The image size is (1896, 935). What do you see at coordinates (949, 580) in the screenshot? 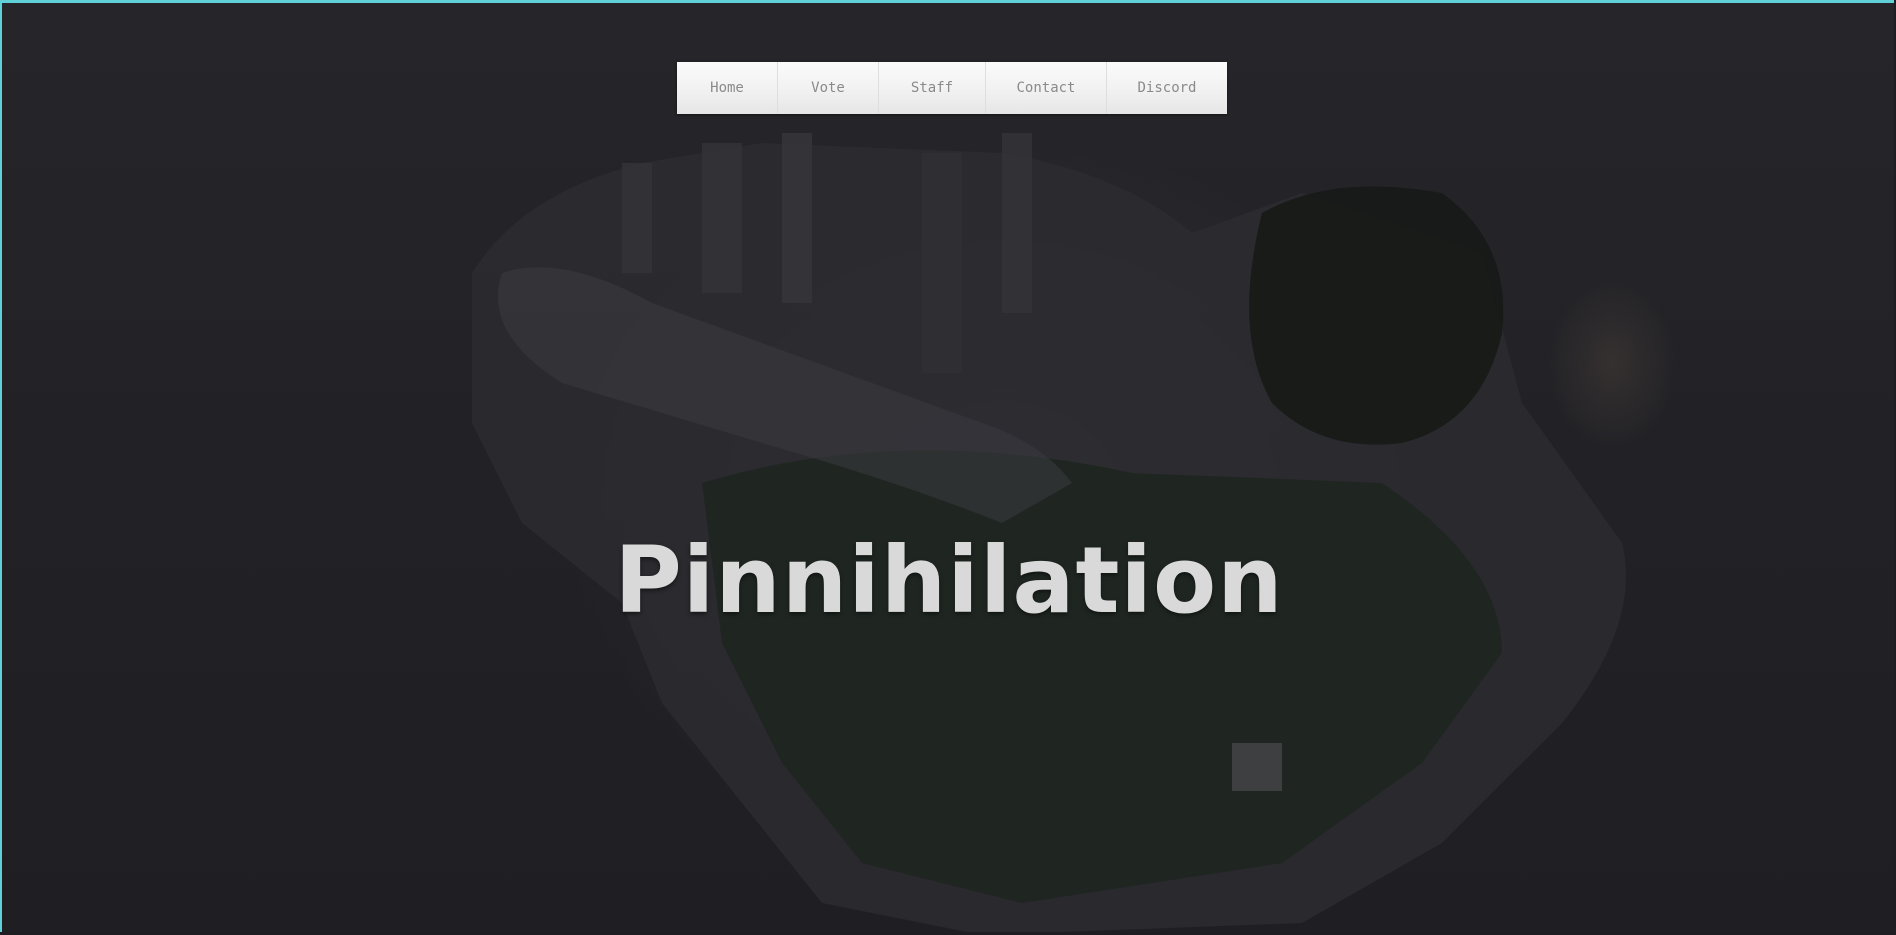
I see `hero-title: Pinnihilation` at bounding box center [949, 580].